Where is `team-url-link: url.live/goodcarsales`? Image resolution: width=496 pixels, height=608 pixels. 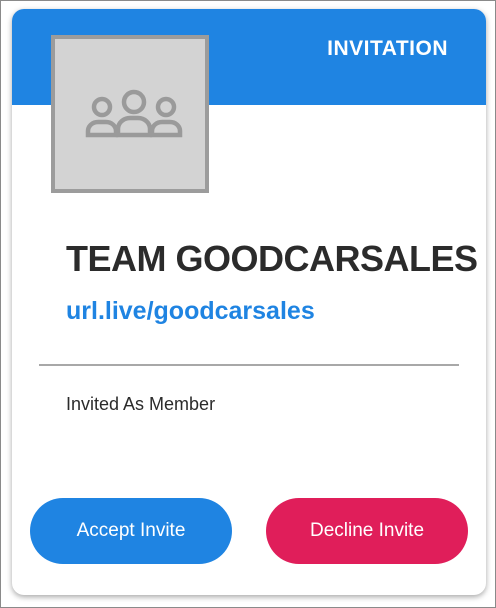
team-url-link: url.live/goodcarsales is located at coordinates (190, 311).